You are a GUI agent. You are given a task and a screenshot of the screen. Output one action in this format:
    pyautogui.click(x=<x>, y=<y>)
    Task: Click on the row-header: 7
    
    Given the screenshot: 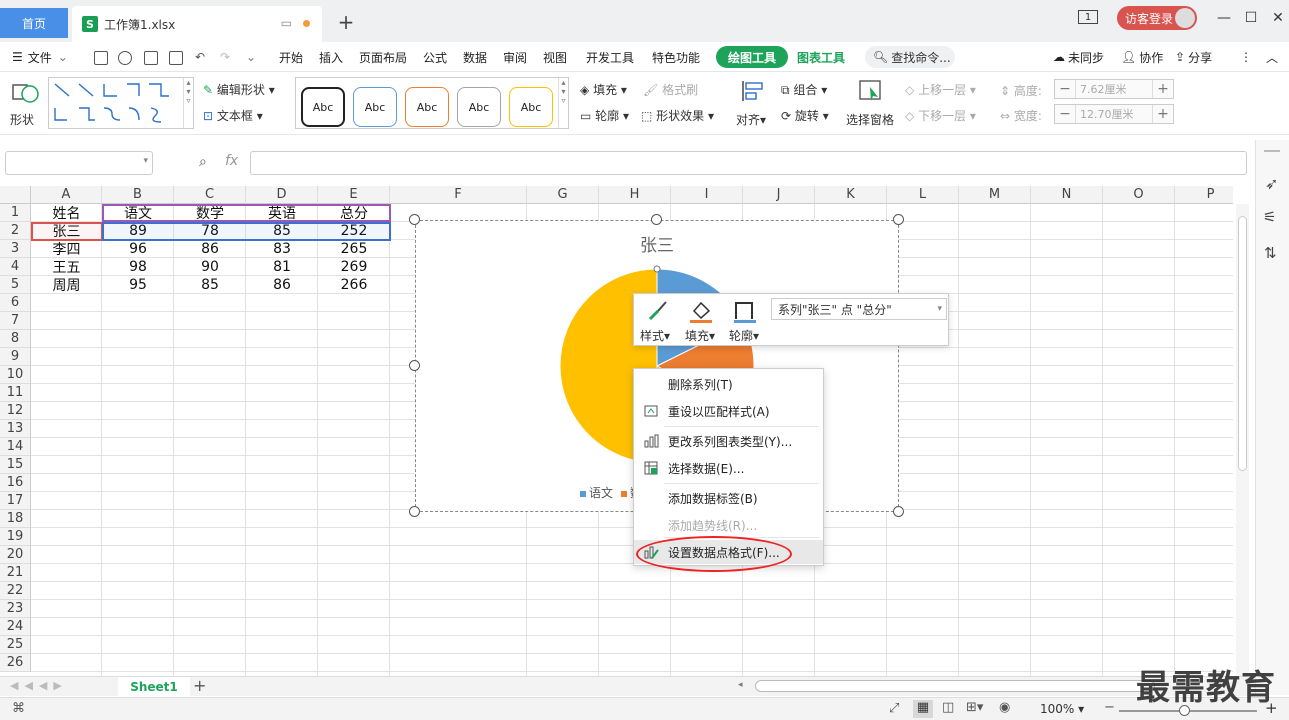 What is the action you would take?
    pyautogui.click(x=15, y=321)
    